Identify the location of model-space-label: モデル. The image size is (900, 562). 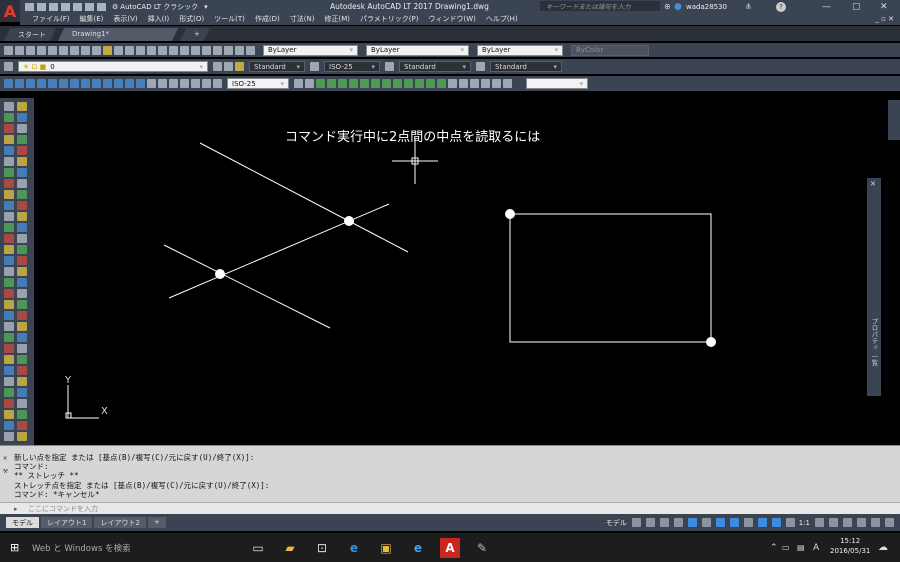
(616, 523).